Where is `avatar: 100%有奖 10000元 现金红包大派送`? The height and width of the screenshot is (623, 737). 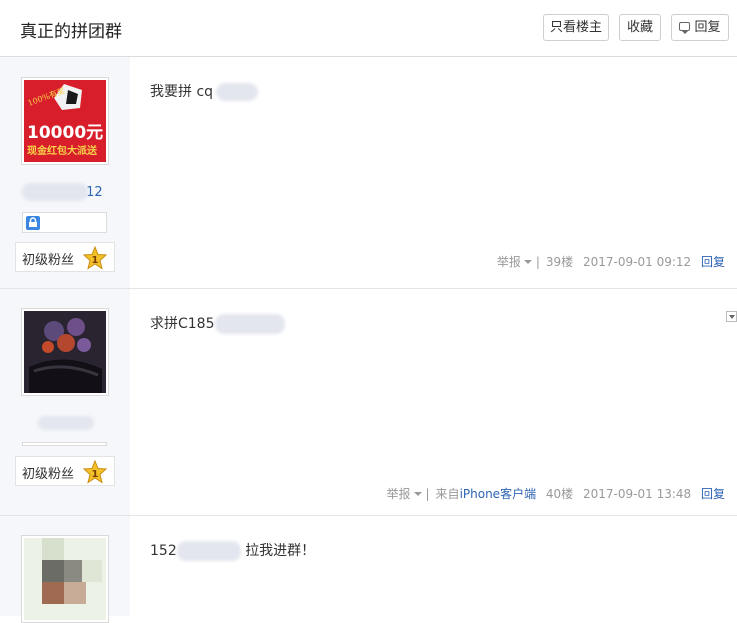 avatar: 100%有奖 10000元 现金红包大派送 is located at coordinates (65, 121).